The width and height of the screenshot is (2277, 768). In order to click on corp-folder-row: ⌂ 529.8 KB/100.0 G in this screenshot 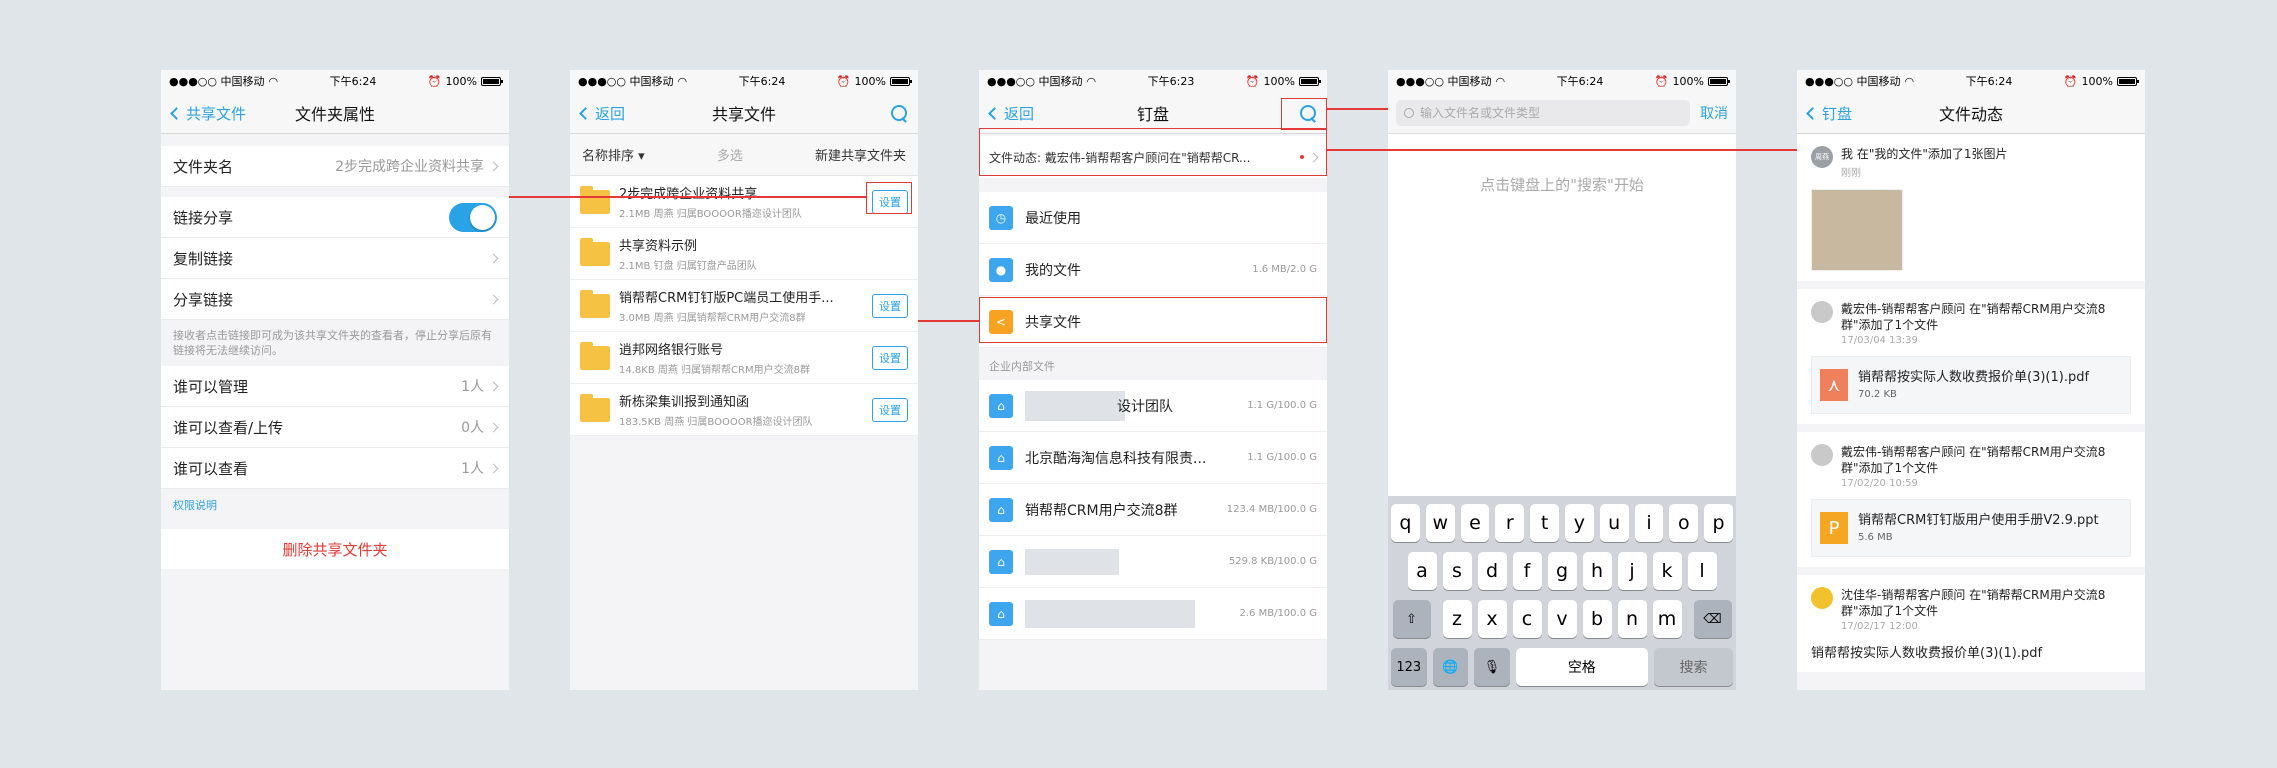, I will do `click(1153, 562)`.